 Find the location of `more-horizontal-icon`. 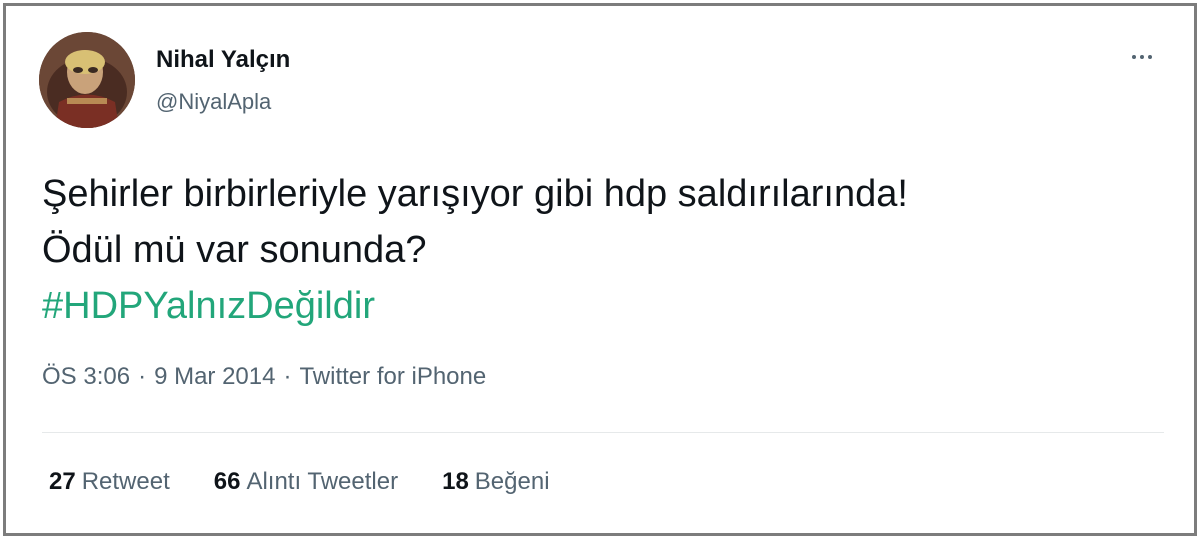

more-horizontal-icon is located at coordinates (1134, 57).